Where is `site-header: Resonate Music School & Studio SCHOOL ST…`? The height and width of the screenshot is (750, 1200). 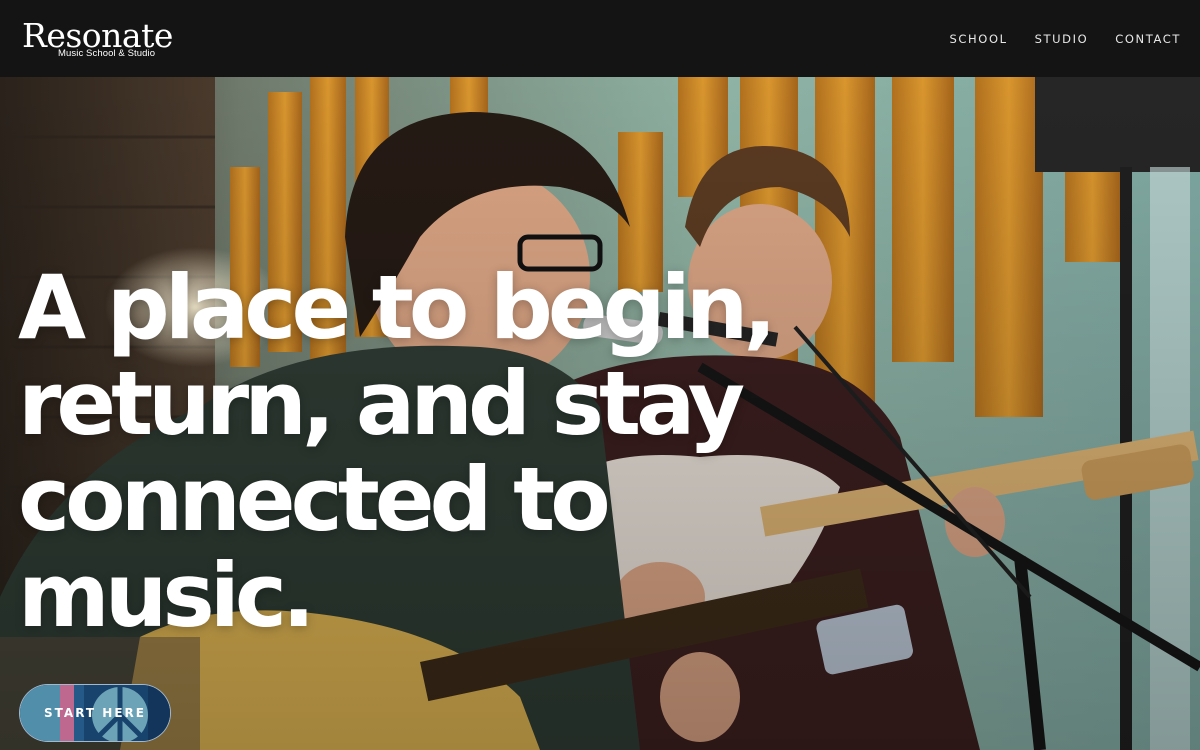 site-header: Resonate Music School & Studio SCHOOL ST… is located at coordinates (600, 38).